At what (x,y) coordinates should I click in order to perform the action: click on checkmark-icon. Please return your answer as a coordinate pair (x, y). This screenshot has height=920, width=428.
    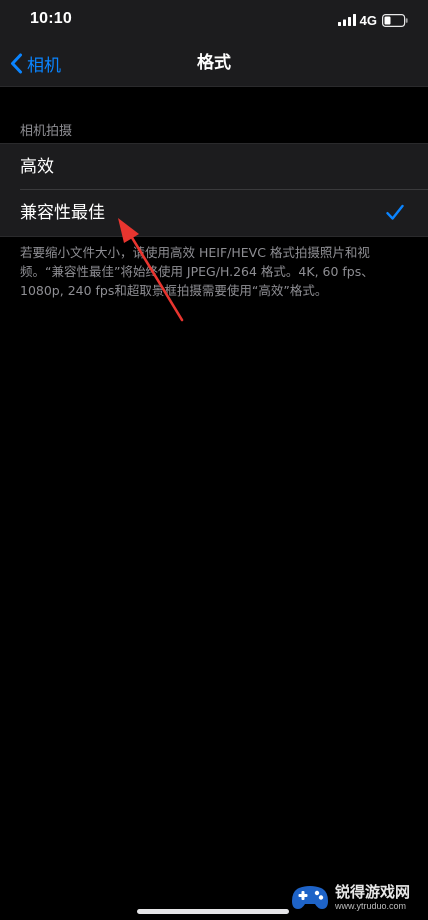
    Looking at the image, I should click on (395, 212).